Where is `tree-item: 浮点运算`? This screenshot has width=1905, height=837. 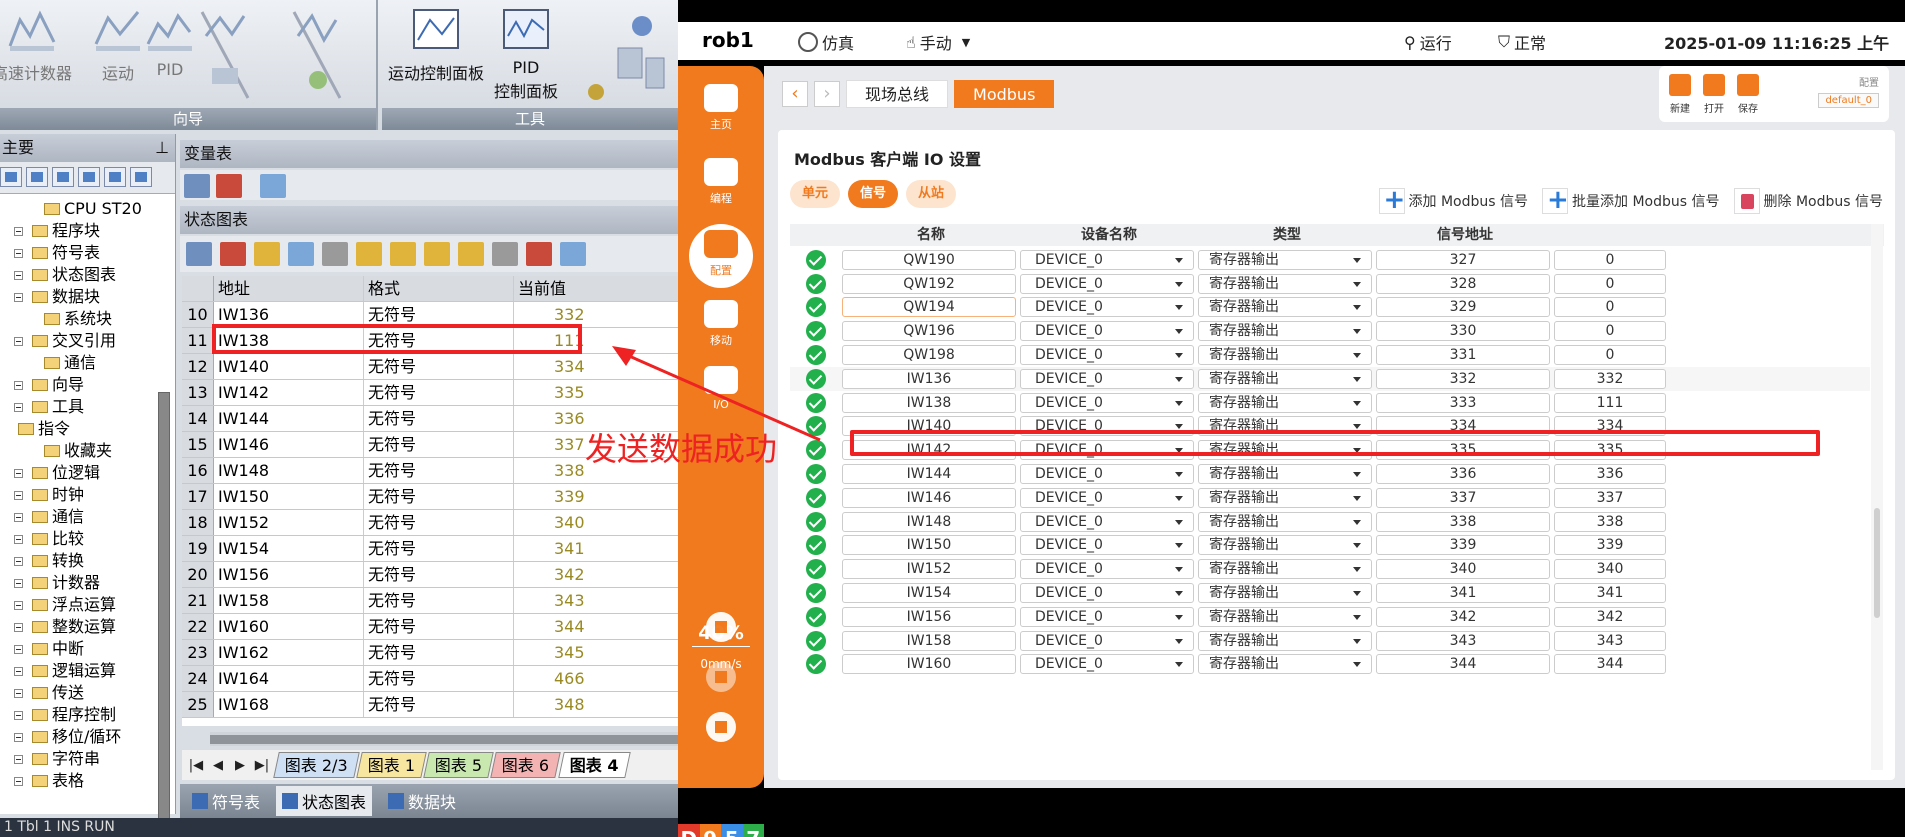 tree-item: 浮点运算 is located at coordinates (87, 605).